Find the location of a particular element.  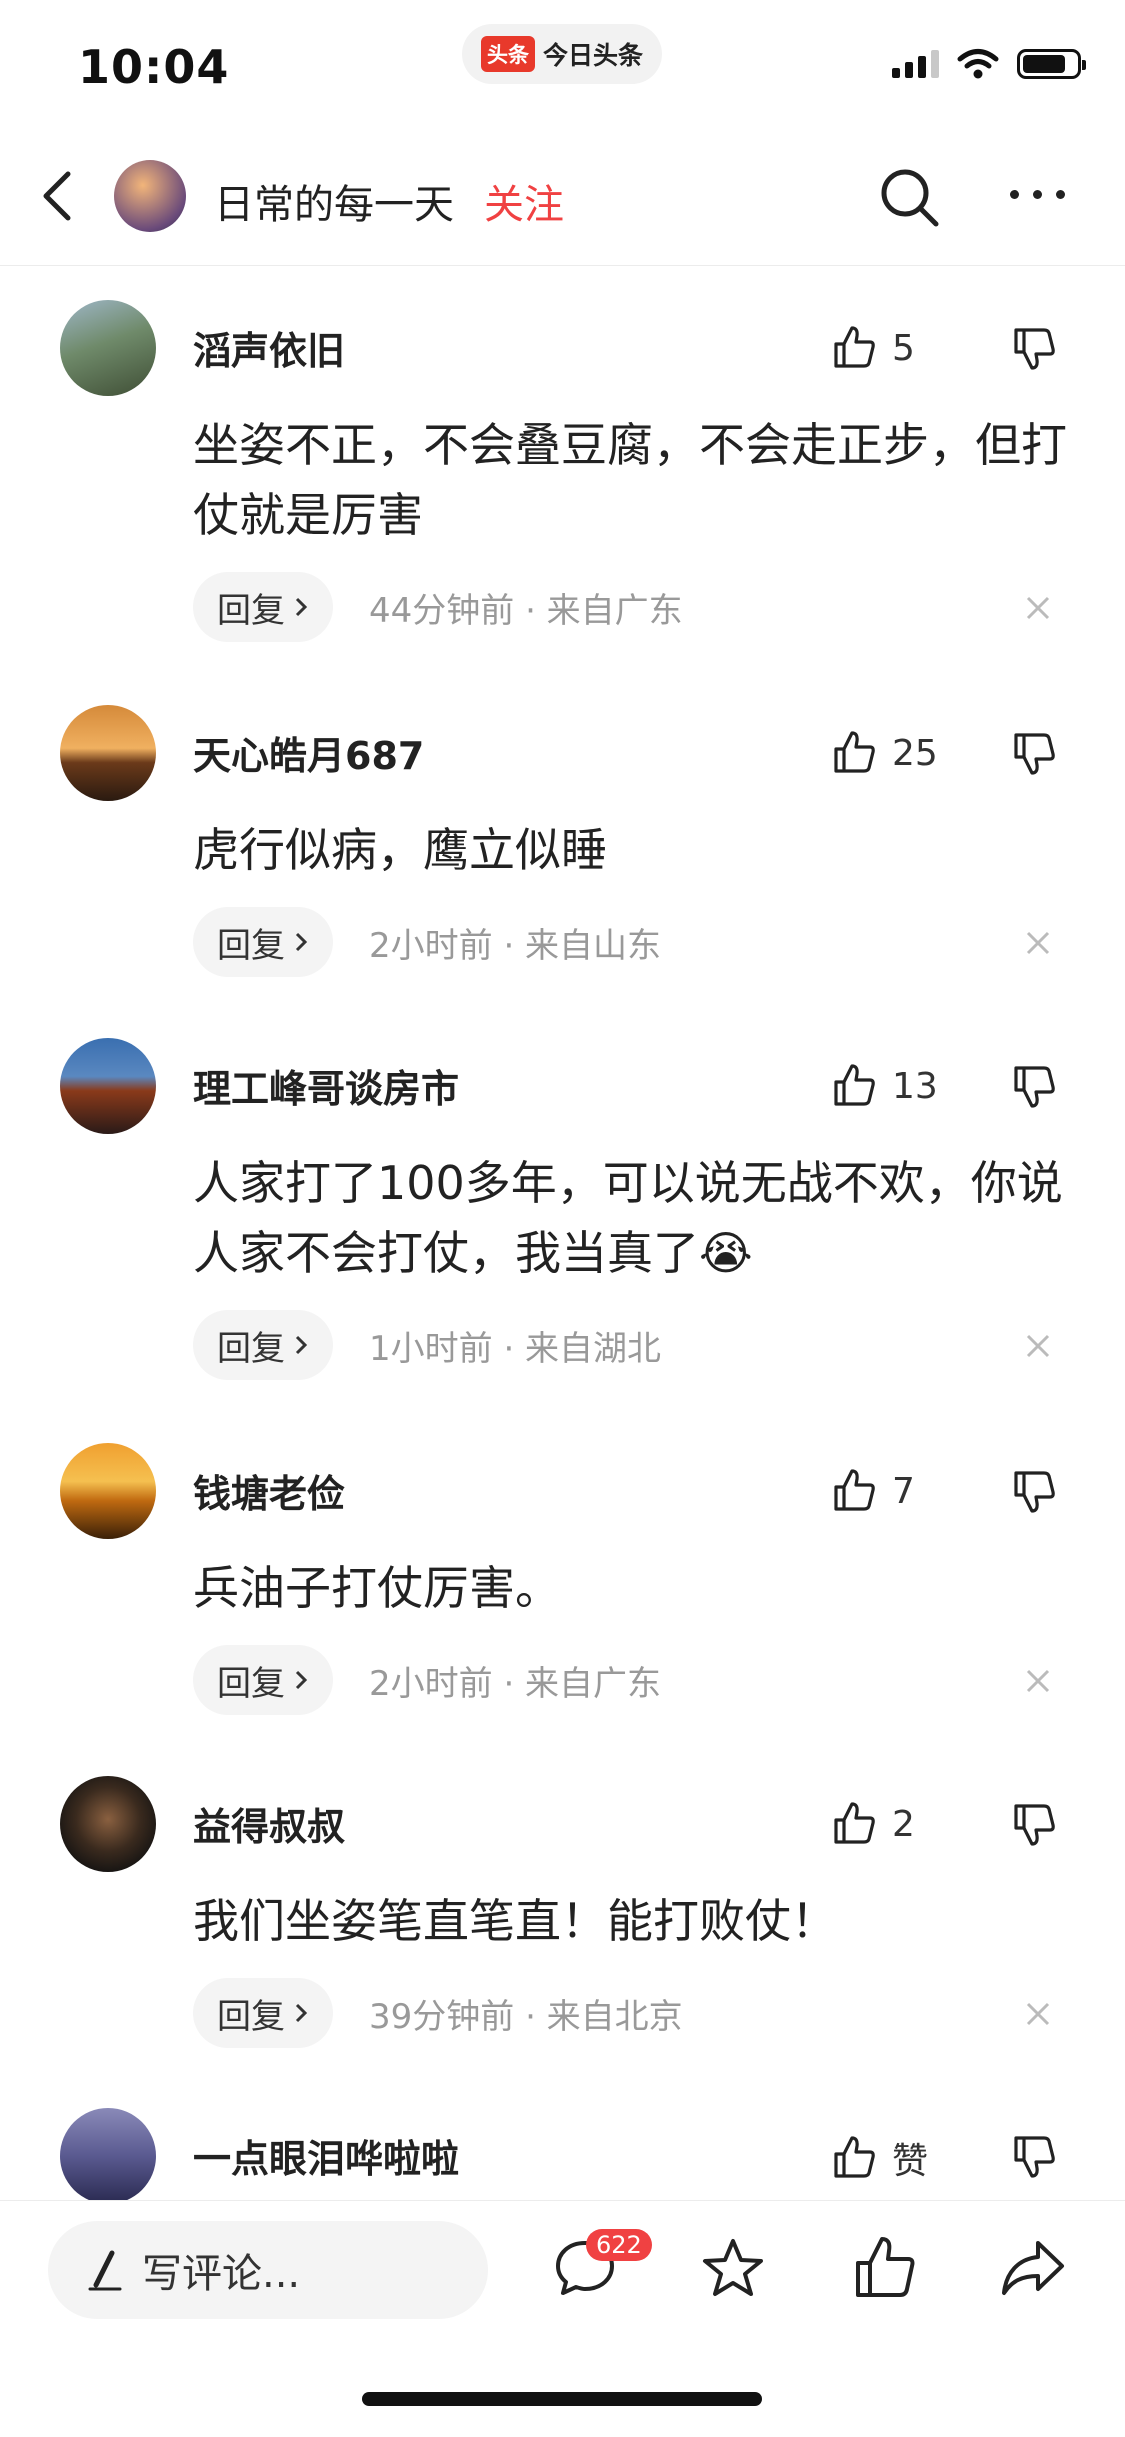

like-button: 2 is located at coordinates (872, 1824).